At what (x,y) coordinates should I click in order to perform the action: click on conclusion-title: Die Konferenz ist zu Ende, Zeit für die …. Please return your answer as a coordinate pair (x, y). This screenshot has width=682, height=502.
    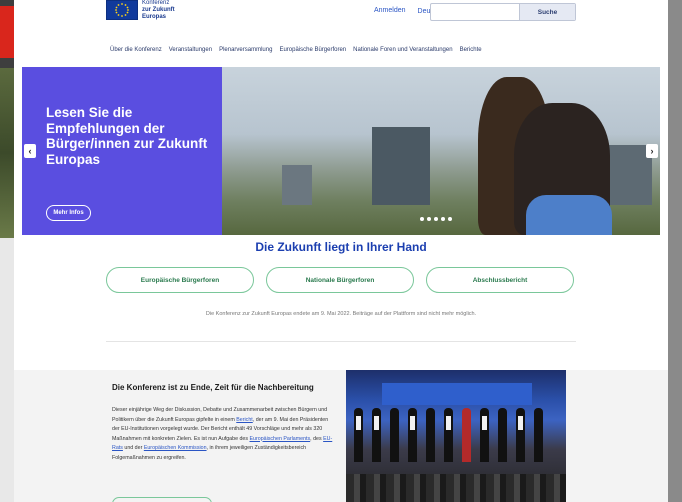
    Looking at the image, I should click on (213, 387).